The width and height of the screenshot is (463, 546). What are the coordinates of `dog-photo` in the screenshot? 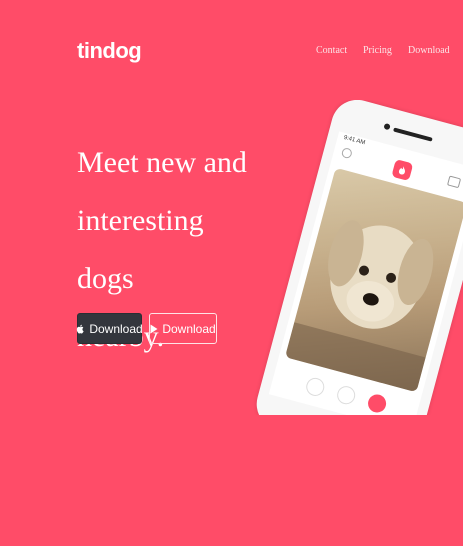 It's located at (359, 306).